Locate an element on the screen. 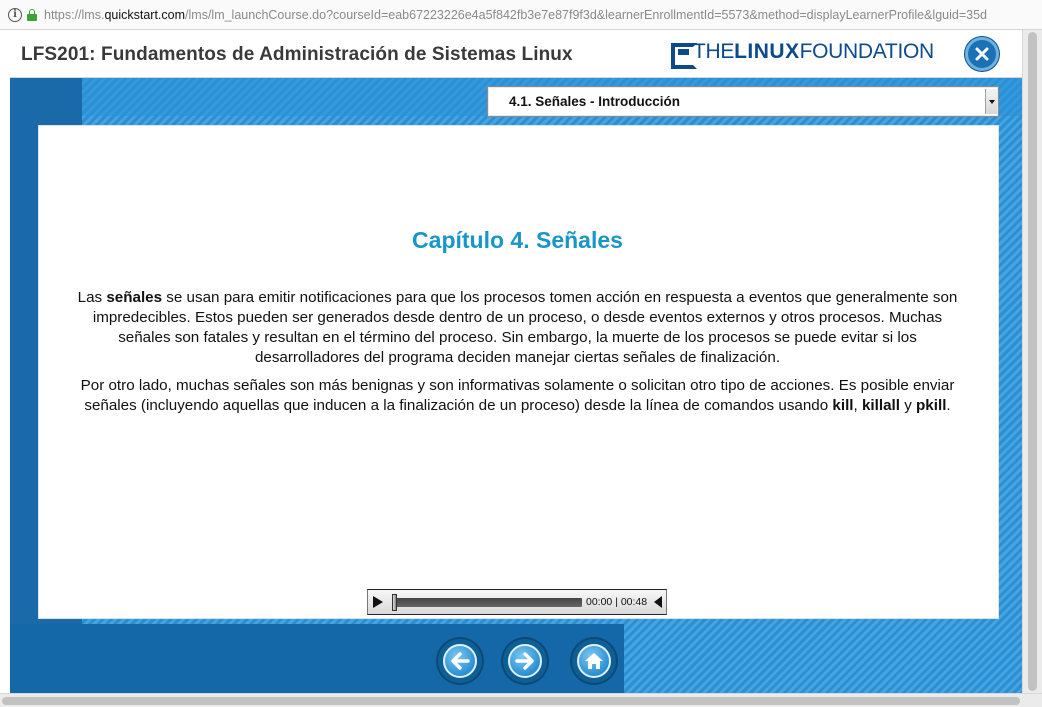 The height and width of the screenshot is (707, 1042). close-icon is located at coordinates (982, 54).